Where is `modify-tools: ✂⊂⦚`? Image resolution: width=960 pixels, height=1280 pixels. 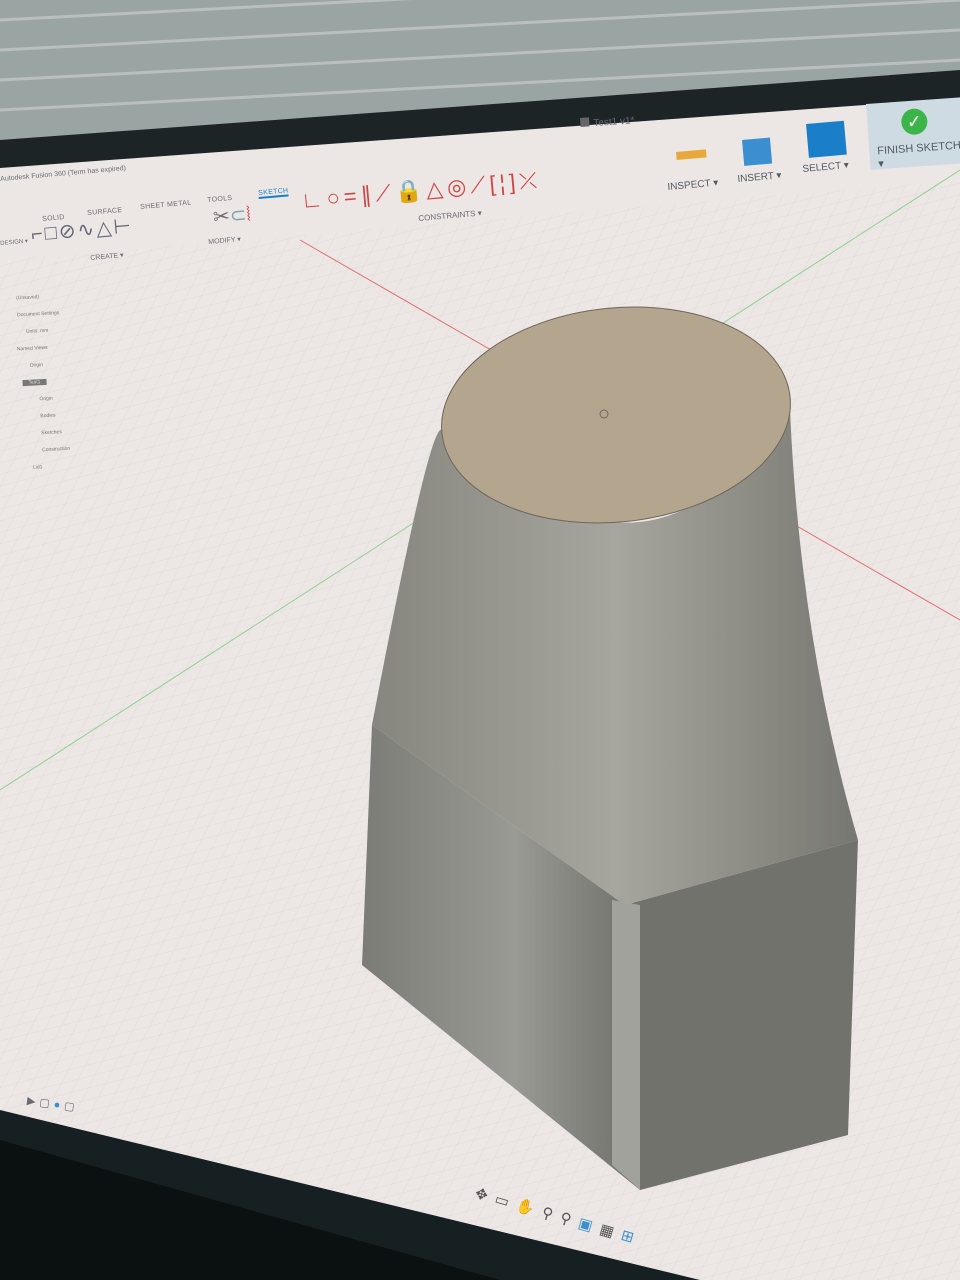 modify-tools: ✂⊂⦚ is located at coordinates (232, 216).